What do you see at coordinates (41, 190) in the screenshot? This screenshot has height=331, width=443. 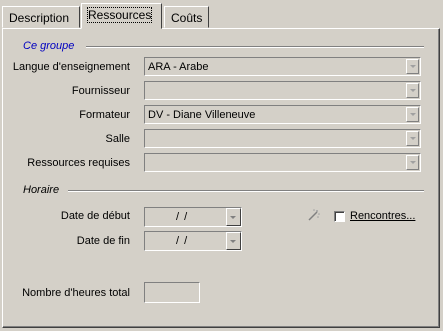 I see `group-title-horaire: Horaire` at bounding box center [41, 190].